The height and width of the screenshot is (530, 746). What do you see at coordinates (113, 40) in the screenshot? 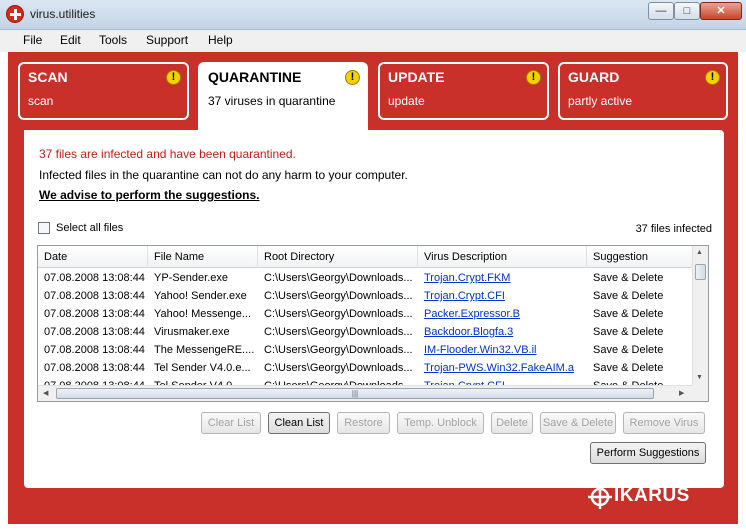
I see `menu-tools: Tools` at bounding box center [113, 40].